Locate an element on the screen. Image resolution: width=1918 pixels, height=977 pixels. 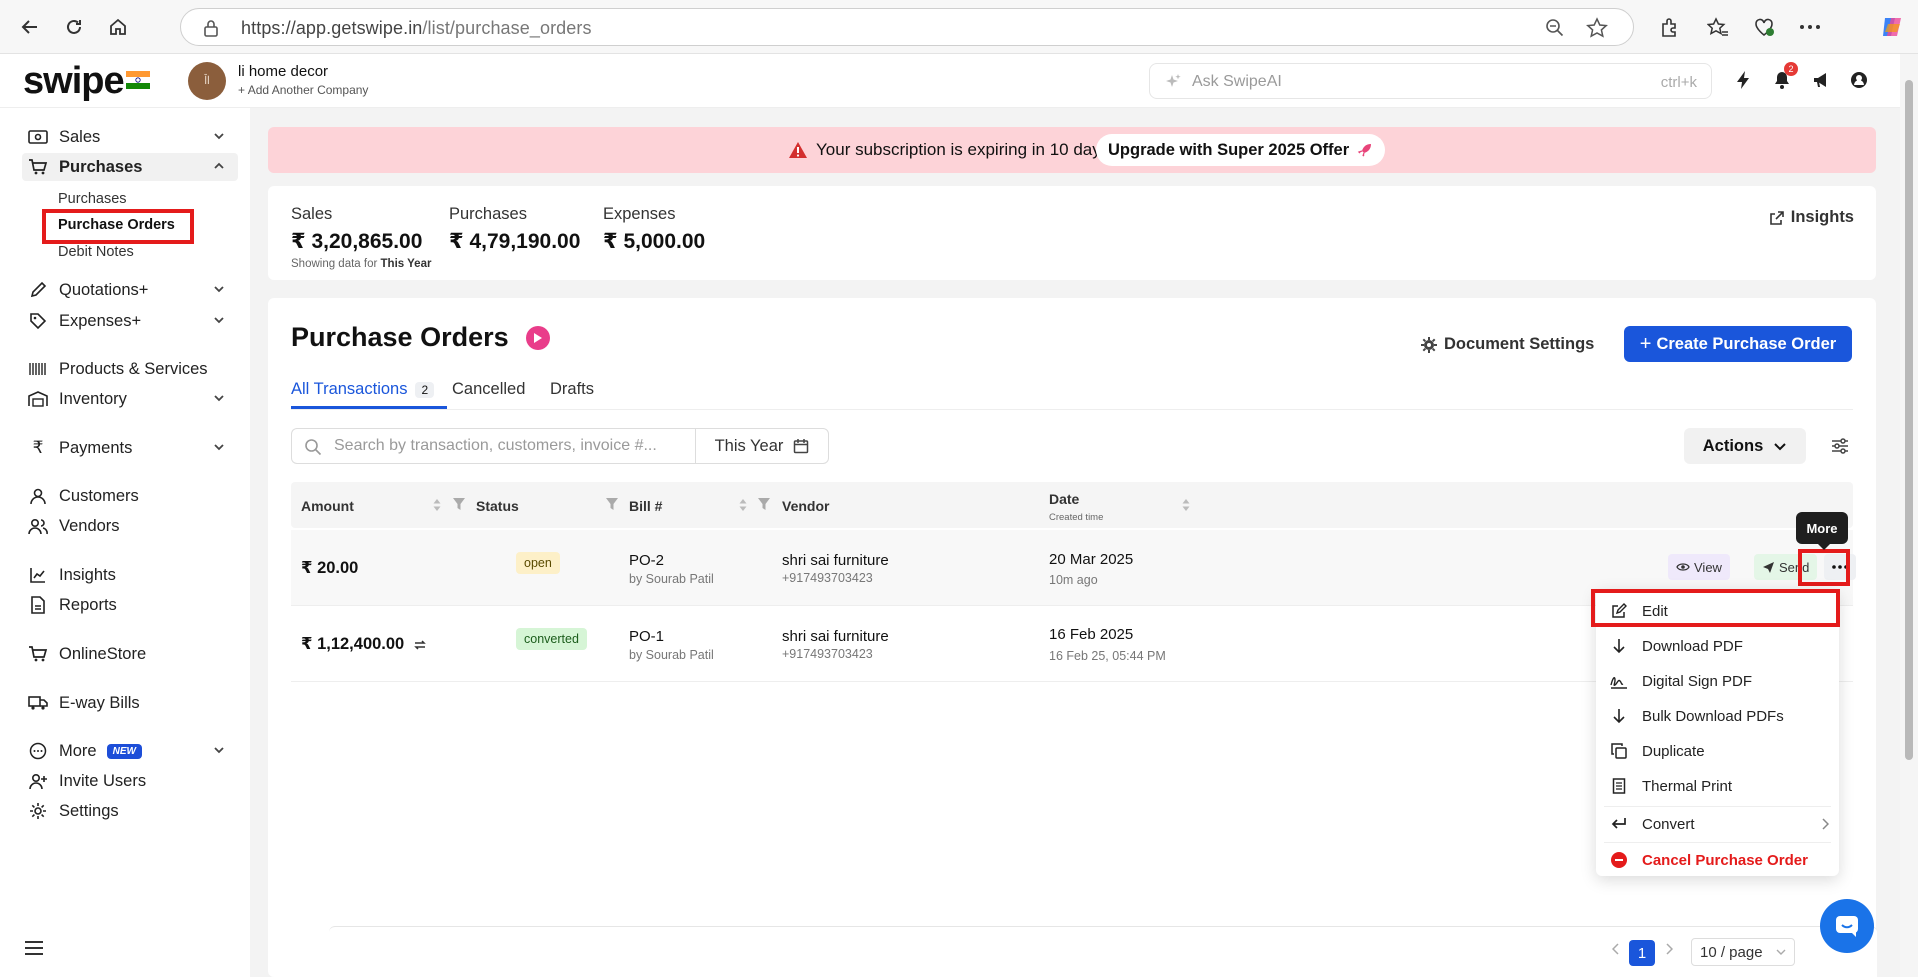
column-amount: Amount is located at coordinates (327, 506).